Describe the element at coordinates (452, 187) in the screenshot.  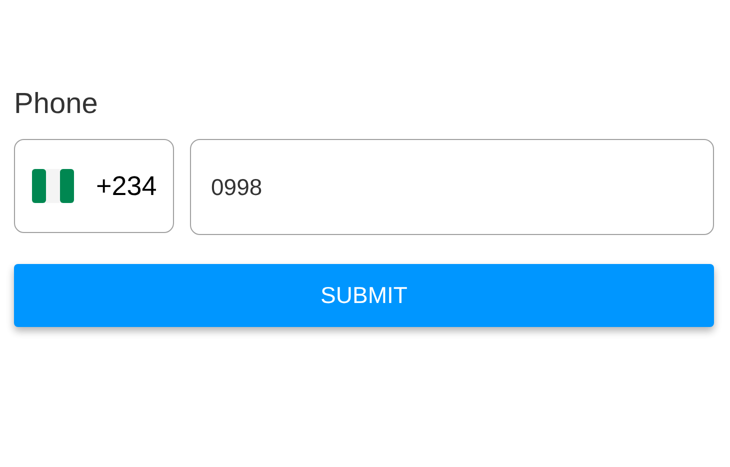
I see `phone-input: 0998` at that location.